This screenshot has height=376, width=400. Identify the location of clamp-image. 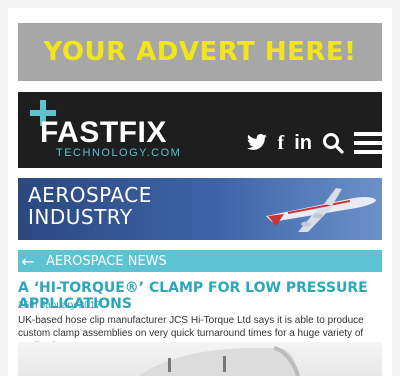
(219, 361).